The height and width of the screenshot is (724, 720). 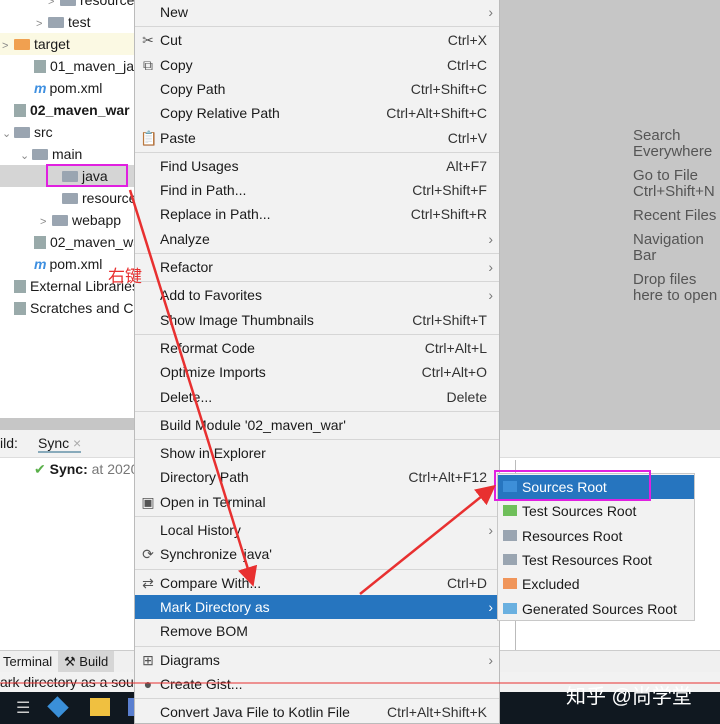 What do you see at coordinates (317, 372) in the screenshot?
I see `menu-item: Optimize Imports Ctrl+Alt+O` at bounding box center [317, 372].